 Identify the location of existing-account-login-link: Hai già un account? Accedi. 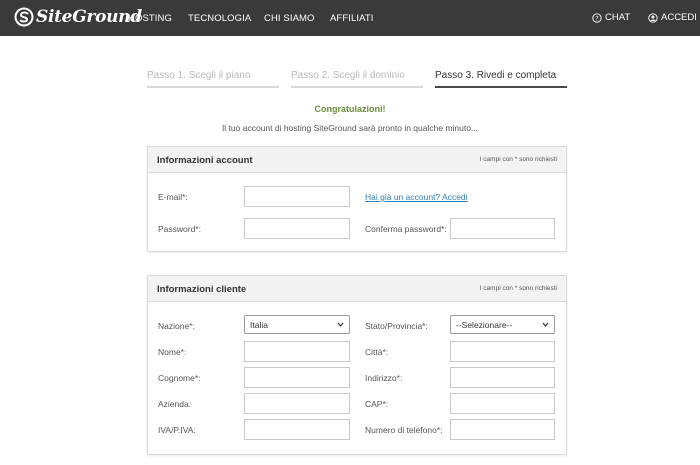
(416, 197).